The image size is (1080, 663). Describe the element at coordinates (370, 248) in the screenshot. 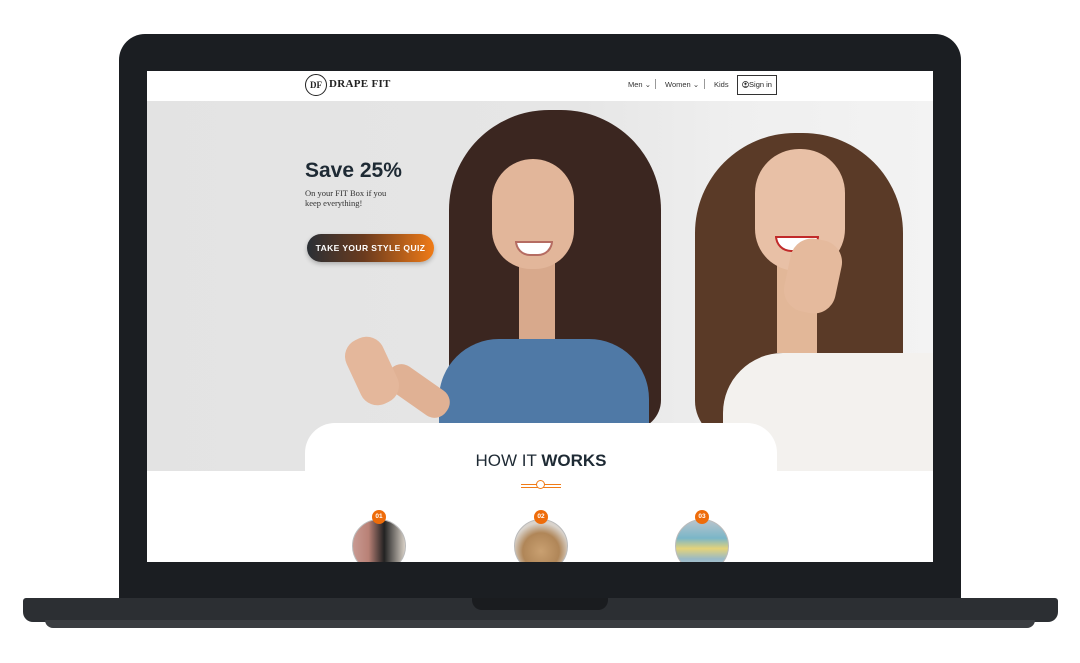

I see `style-quiz-button: TAKE YOUR STYLE QUIZ` at that location.